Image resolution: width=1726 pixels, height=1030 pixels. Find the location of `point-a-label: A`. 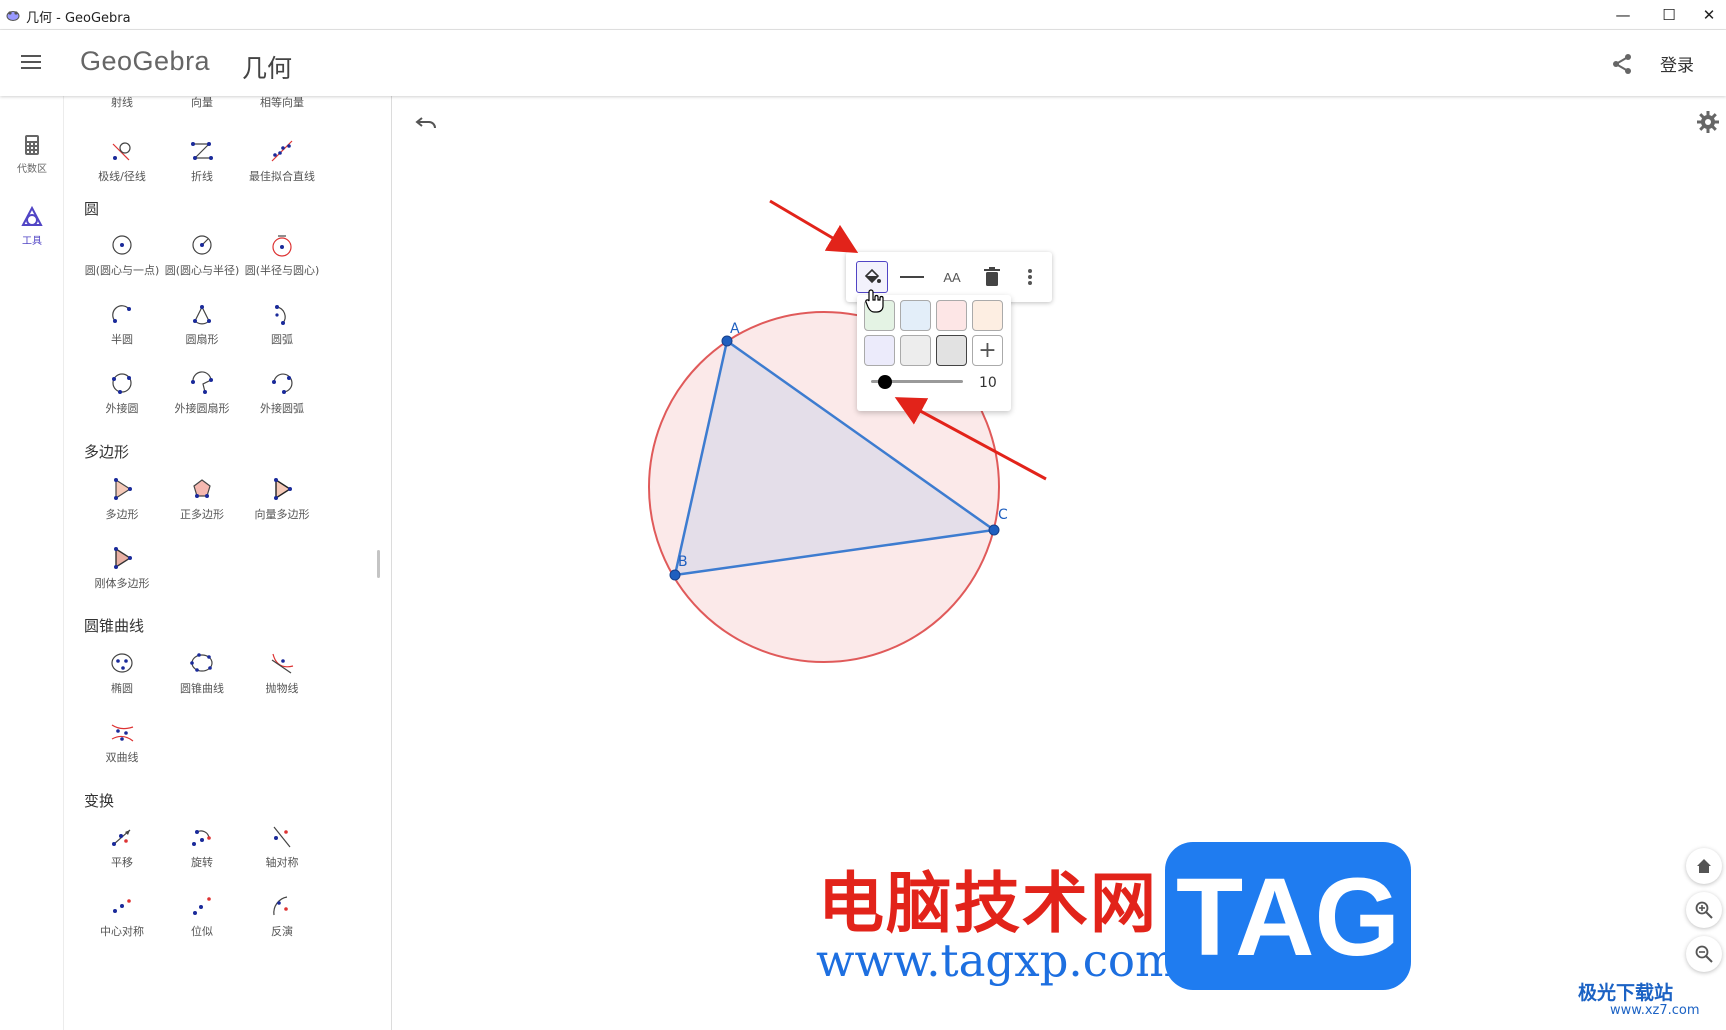

point-a-label: A is located at coordinates (735, 329).